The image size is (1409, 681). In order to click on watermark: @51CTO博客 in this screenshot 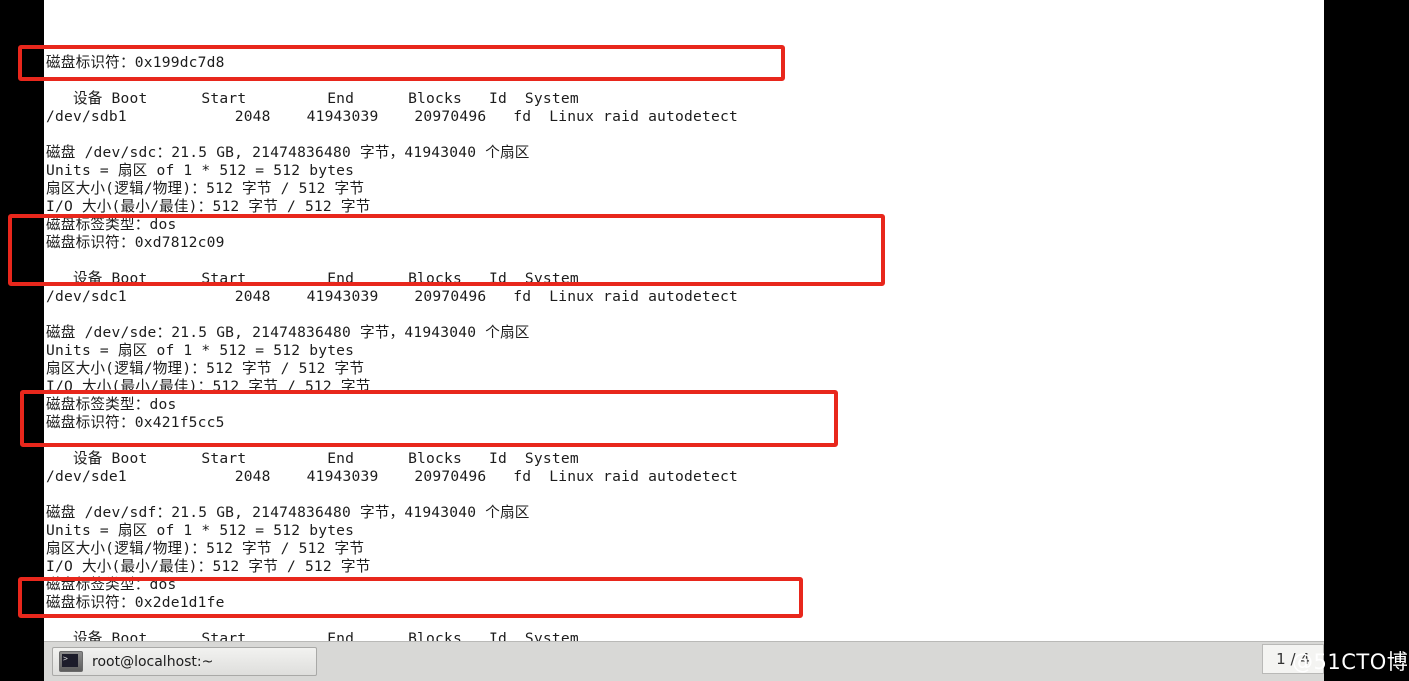, I will do `click(1350, 661)`.